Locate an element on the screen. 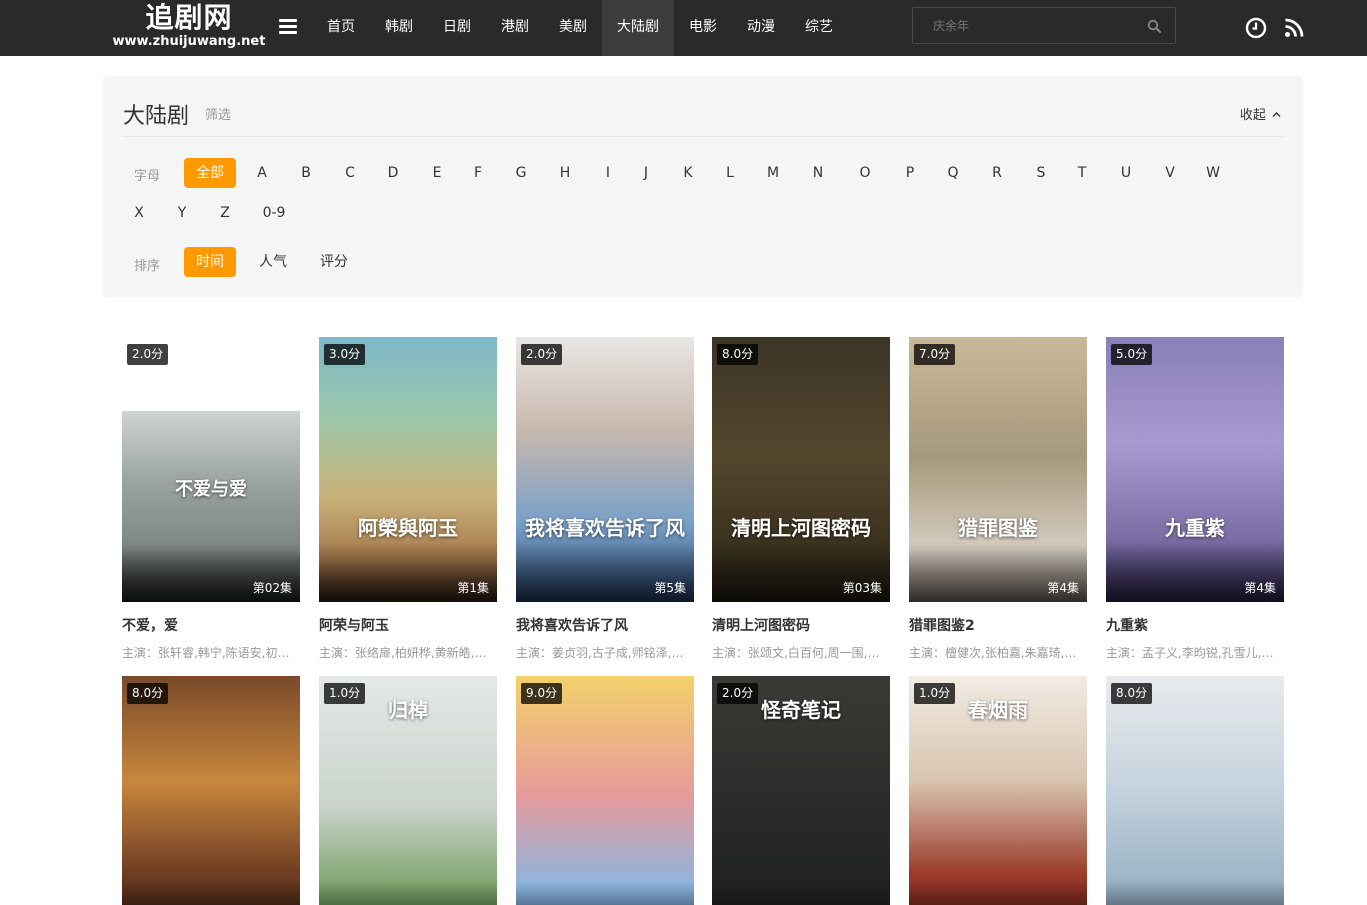 Image resolution: width=1367 pixels, height=905 pixels. sort-option: 评分 is located at coordinates (334, 262).